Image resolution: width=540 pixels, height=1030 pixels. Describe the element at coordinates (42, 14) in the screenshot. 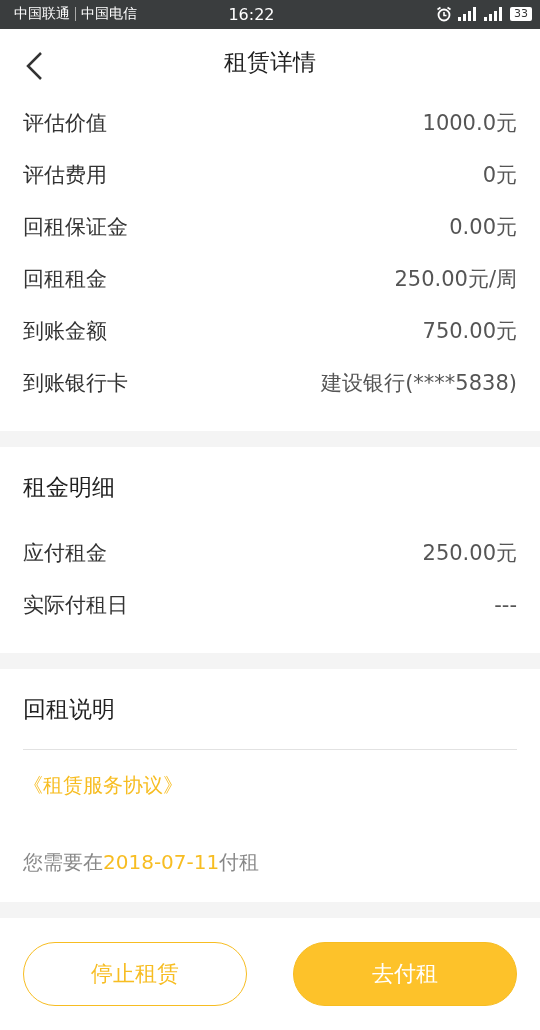

I see `carrier-name: 中国联通` at that location.